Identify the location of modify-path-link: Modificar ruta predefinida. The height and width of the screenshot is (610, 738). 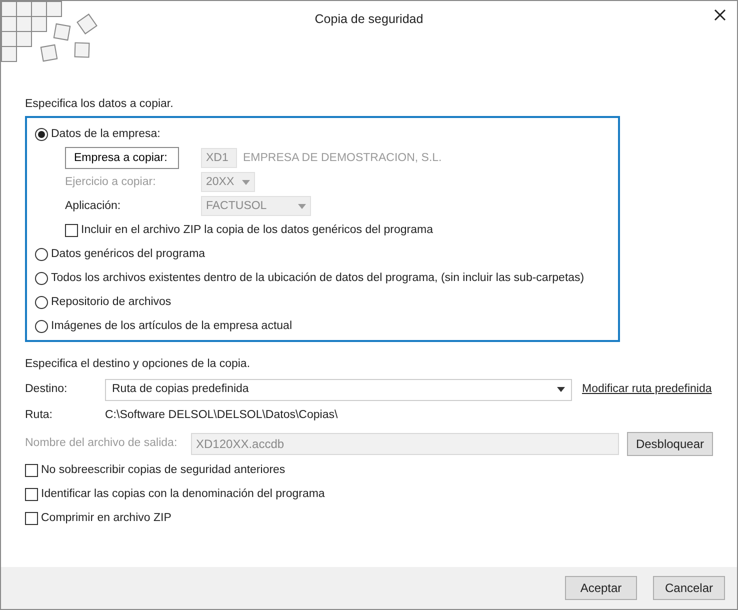
(647, 389).